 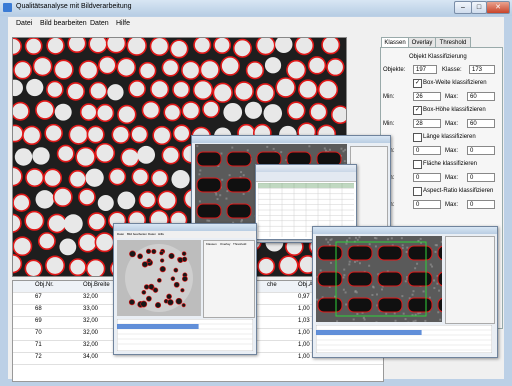 What do you see at coordinates (99, 23) in the screenshot?
I see `menu-daten: Daten` at bounding box center [99, 23].